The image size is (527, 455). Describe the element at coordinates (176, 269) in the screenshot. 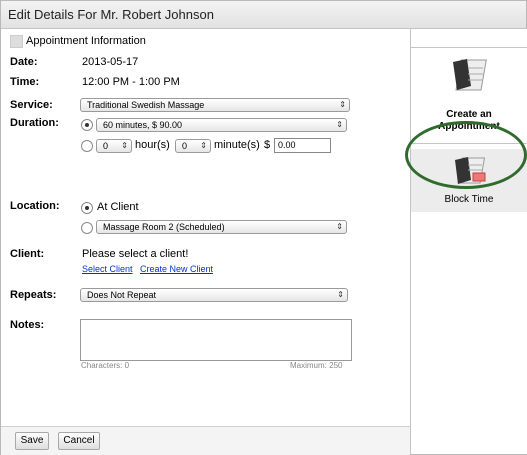

I see `create-client-link: Create New Client` at that location.